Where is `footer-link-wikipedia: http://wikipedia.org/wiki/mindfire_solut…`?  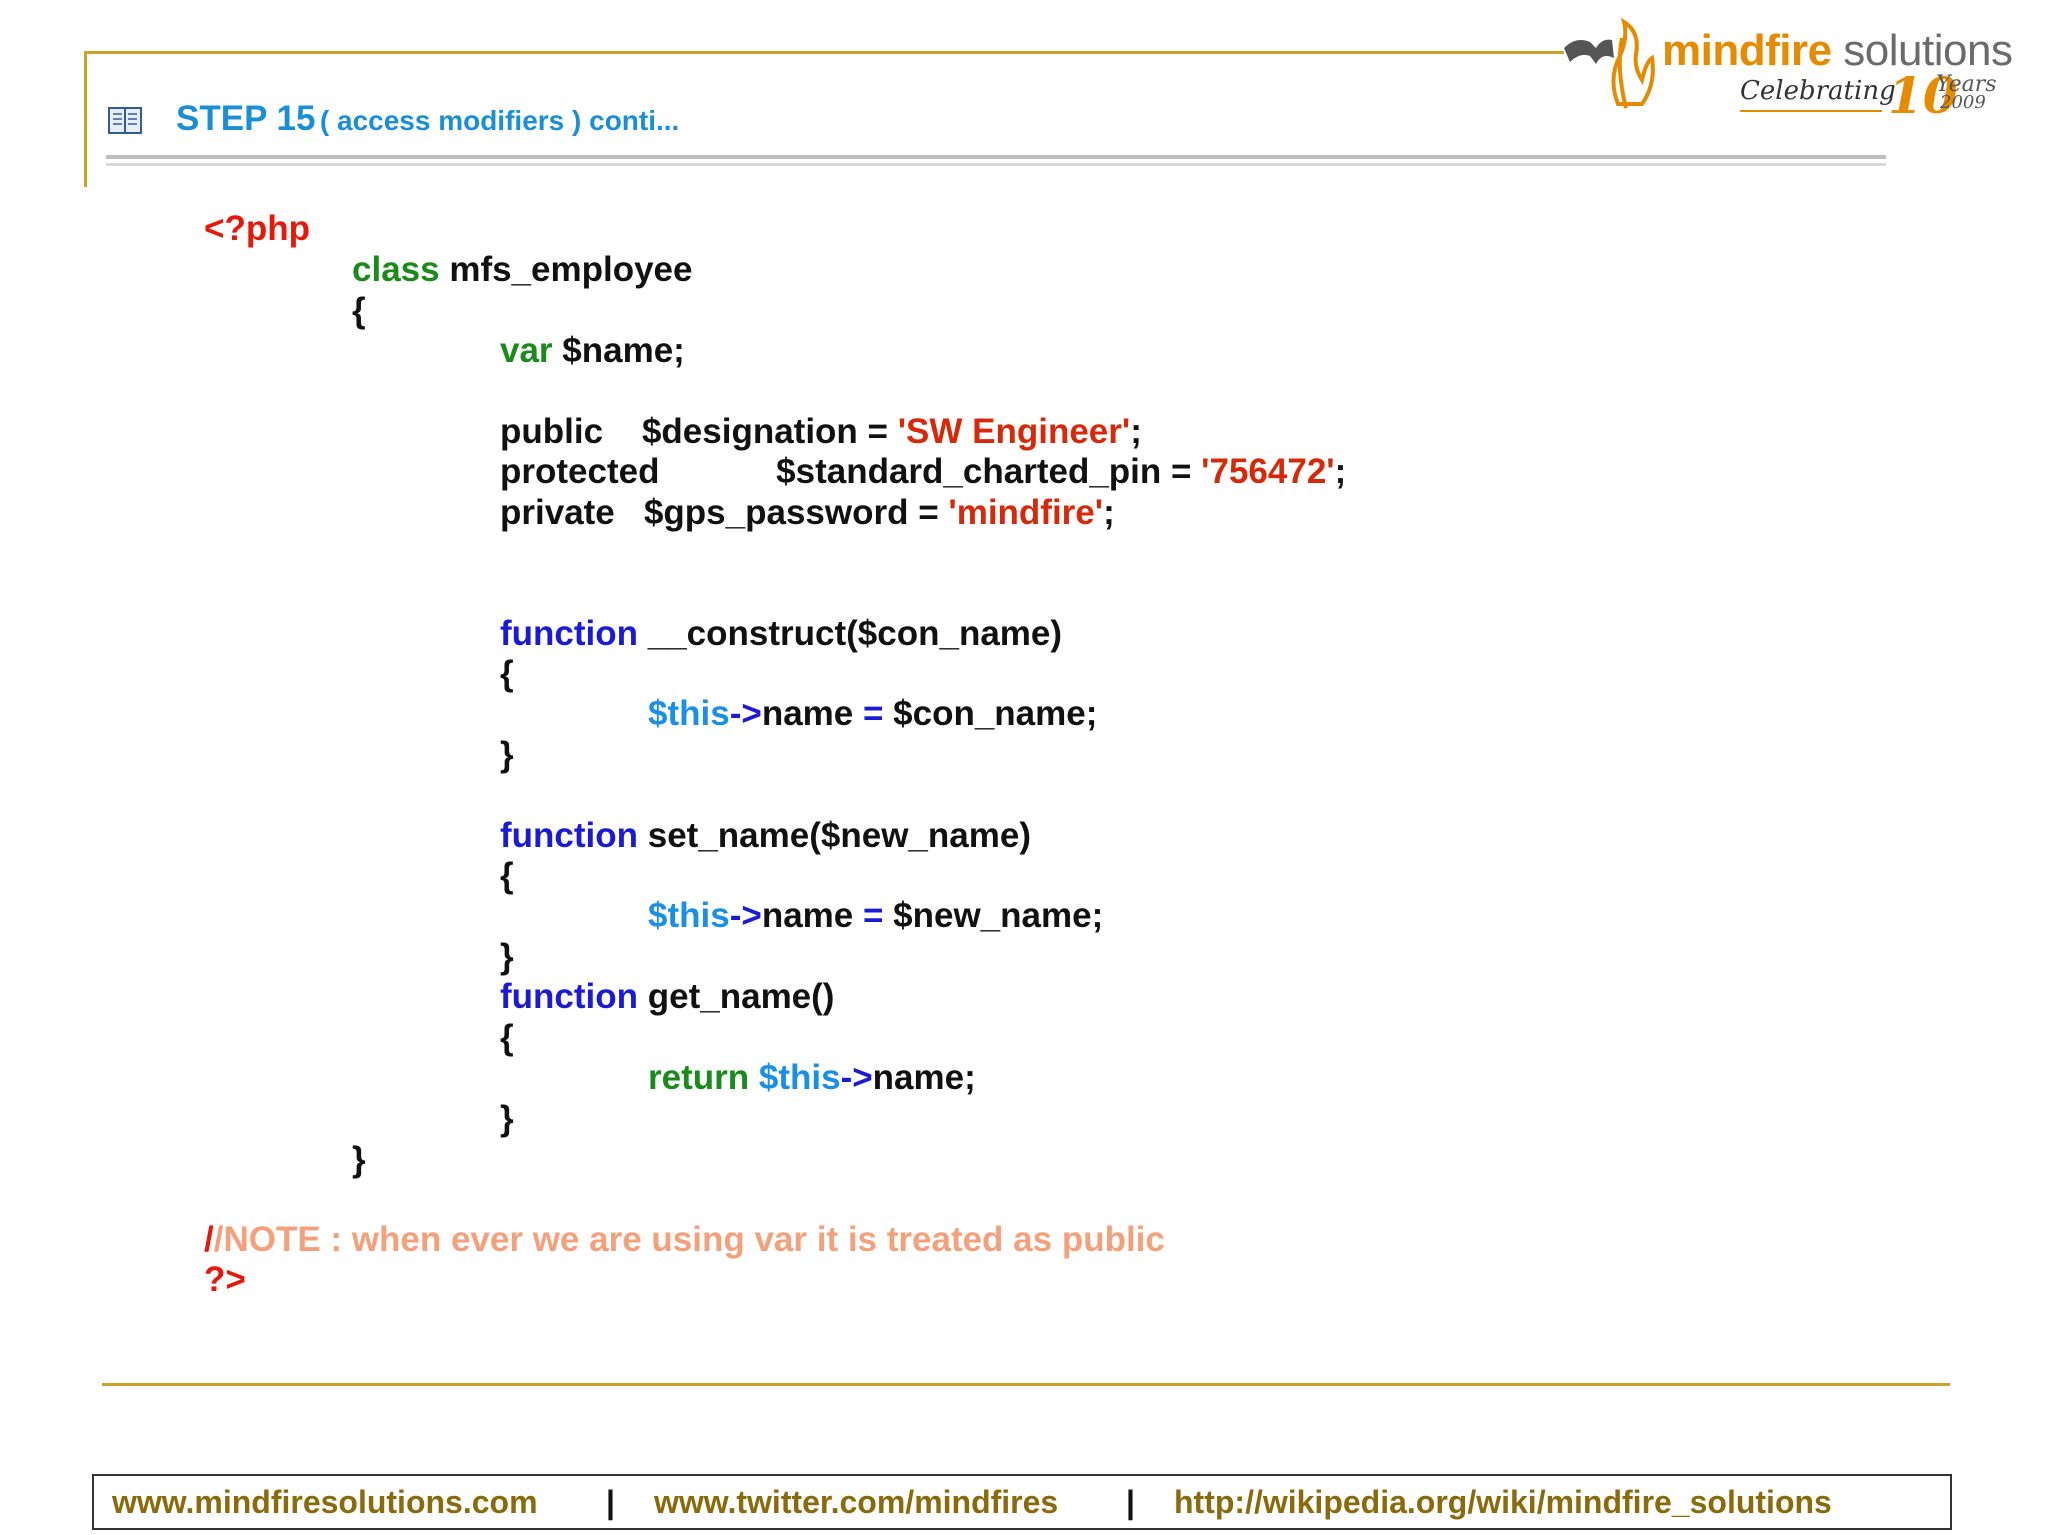
footer-link-wikipedia: http://wikipedia.org/wiki/mindfire_solut… is located at coordinates (1503, 1502).